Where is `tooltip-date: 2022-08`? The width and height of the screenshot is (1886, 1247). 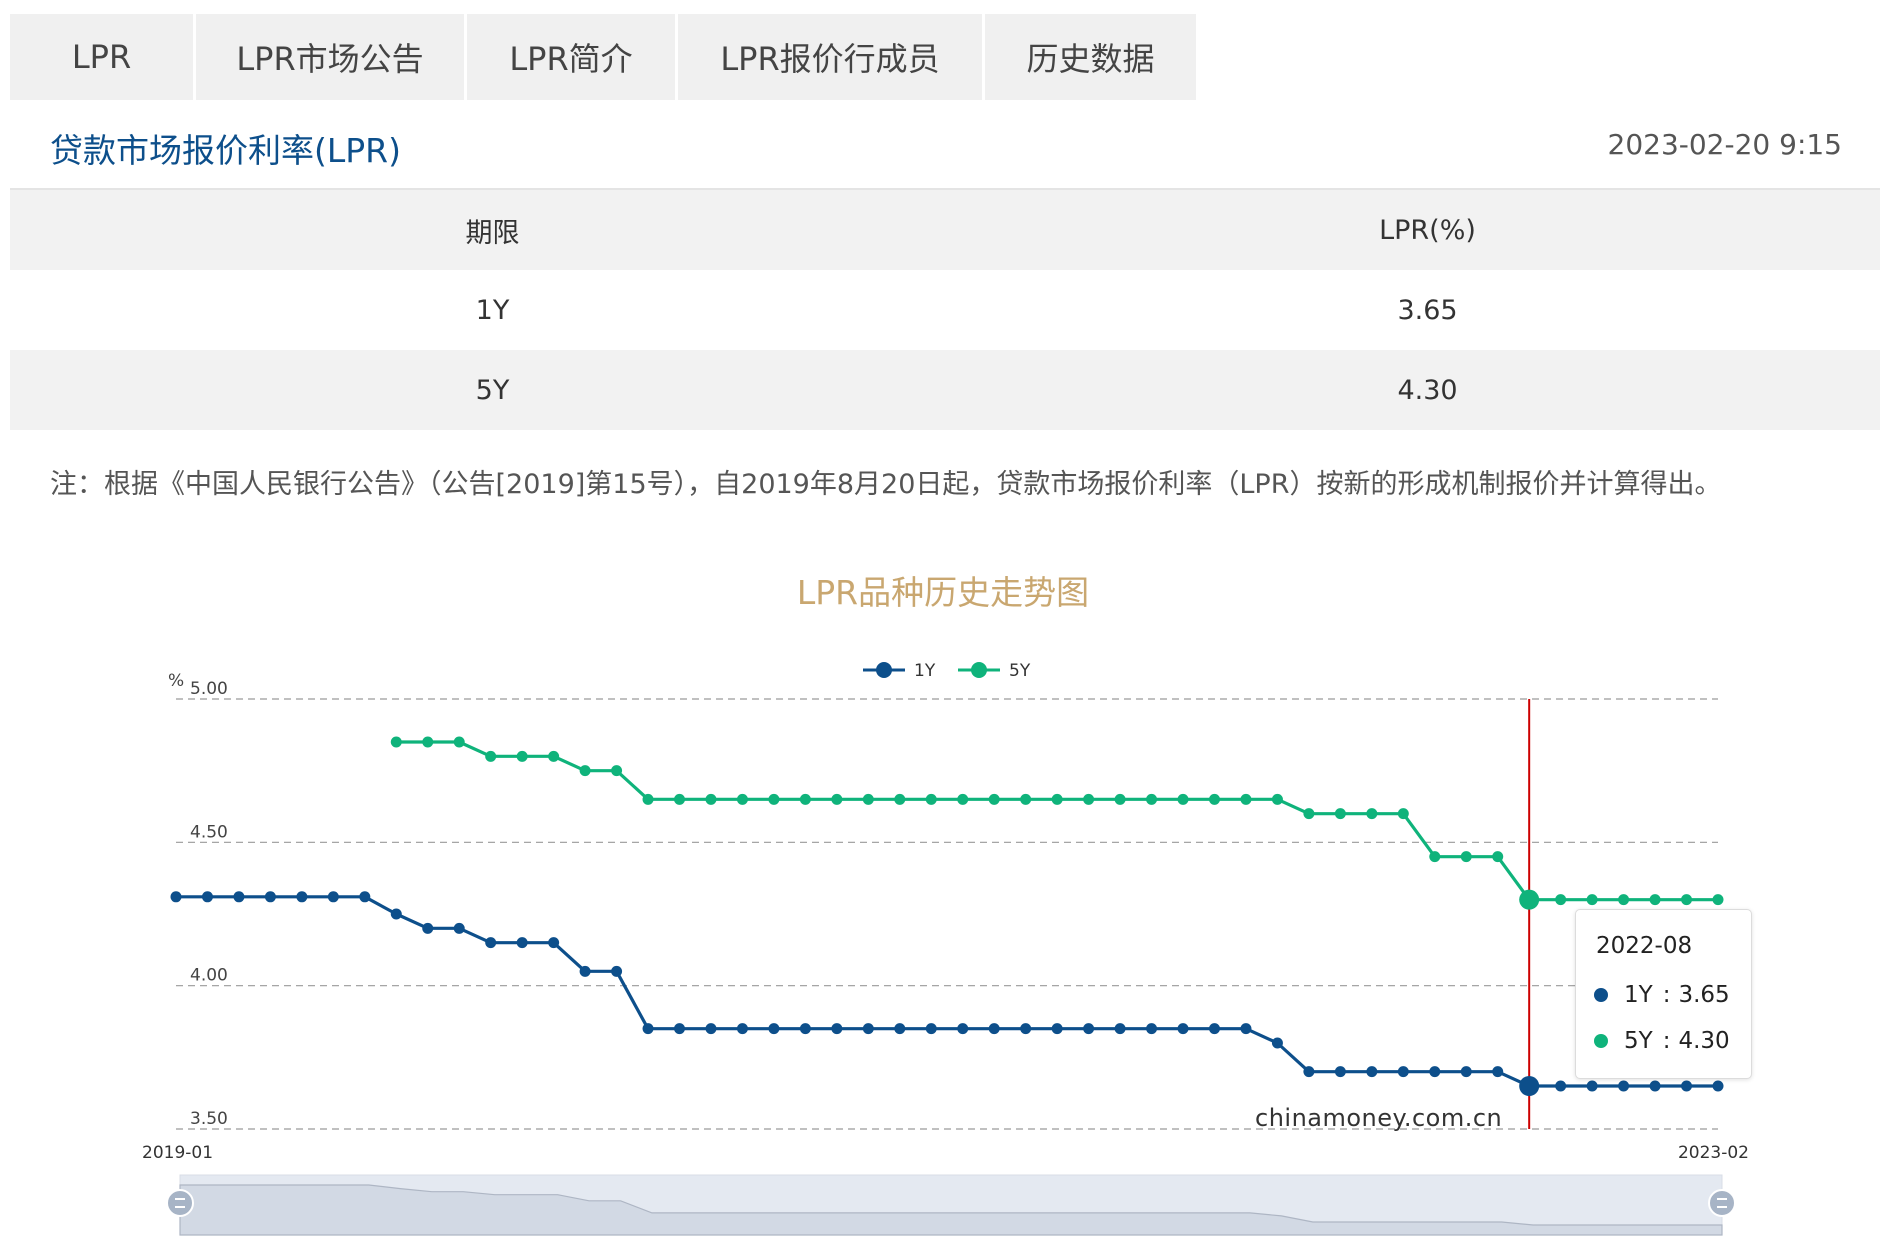
tooltip-date: 2022-08 is located at coordinates (1644, 946).